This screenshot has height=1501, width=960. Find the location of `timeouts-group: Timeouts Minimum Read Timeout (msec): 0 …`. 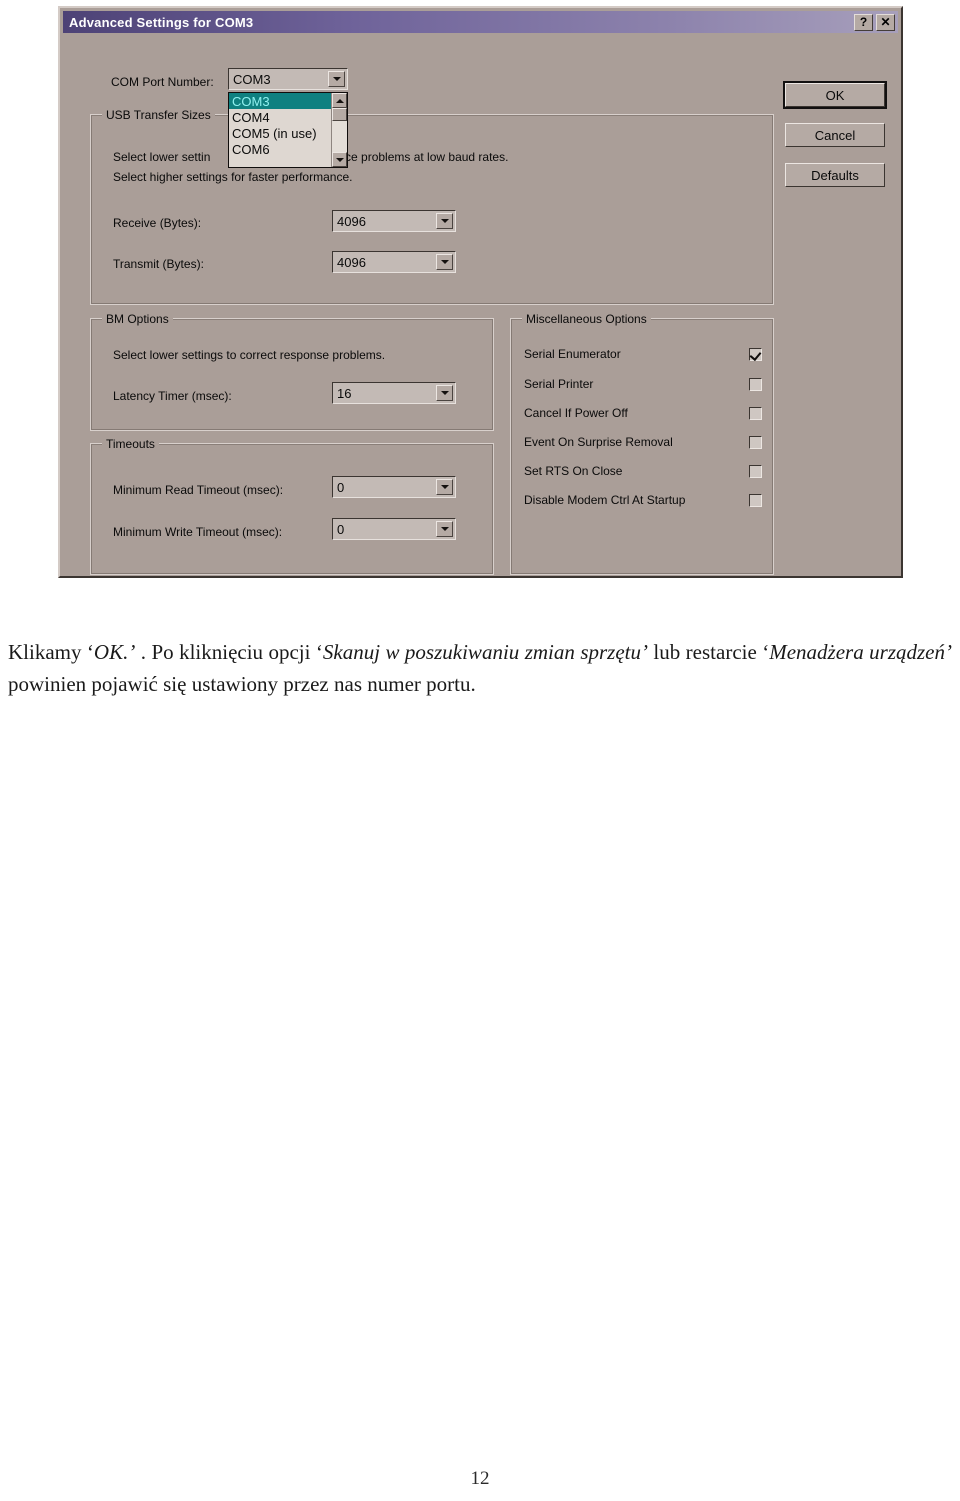

timeouts-group: Timeouts Minimum Read Timeout (msec): 0 … is located at coordinates (292, 506).